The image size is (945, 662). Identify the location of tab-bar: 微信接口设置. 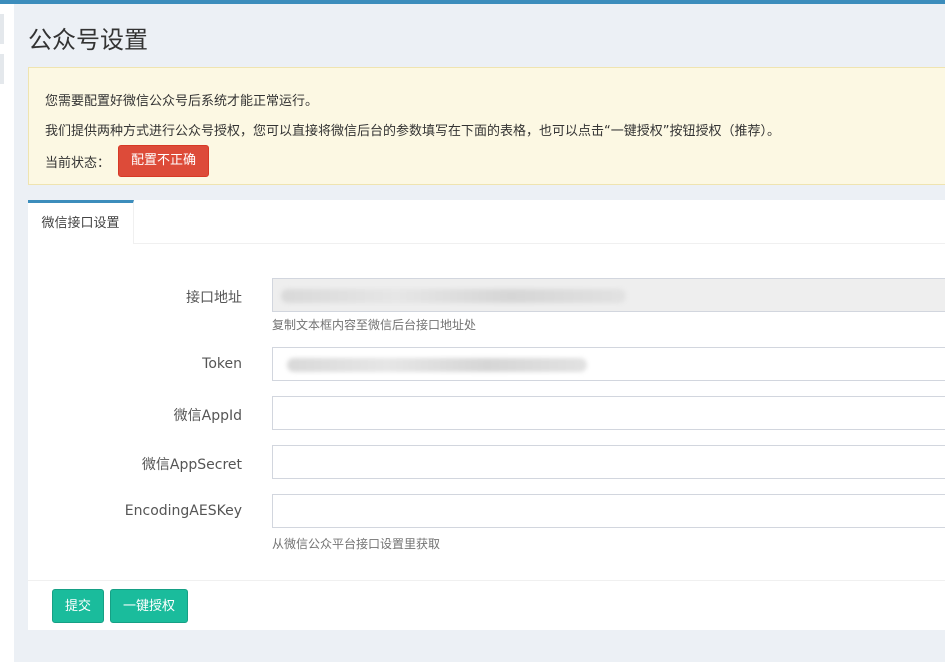
(486, 222).